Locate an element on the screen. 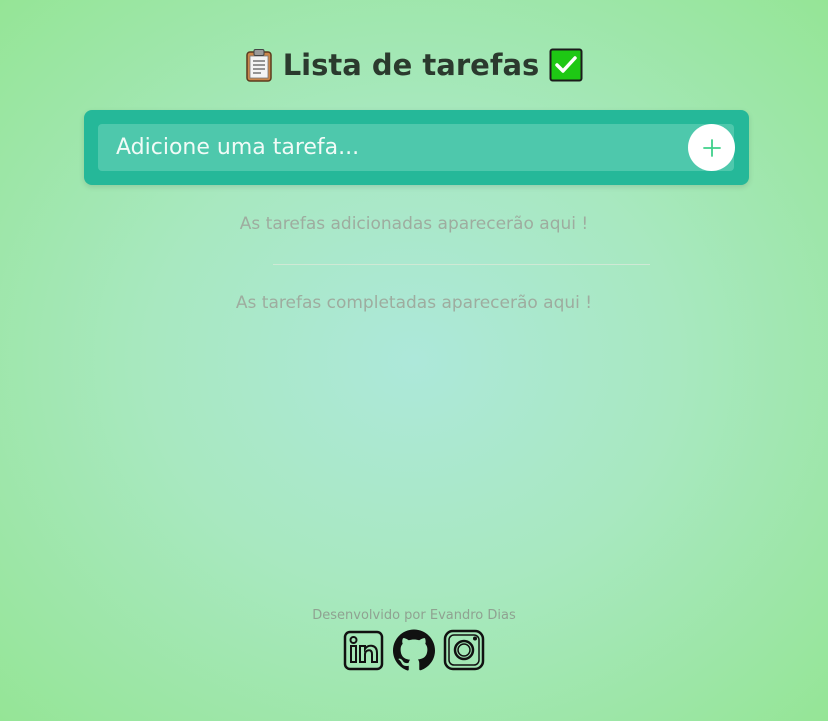  github-icon is located at coordinates (414, 652).